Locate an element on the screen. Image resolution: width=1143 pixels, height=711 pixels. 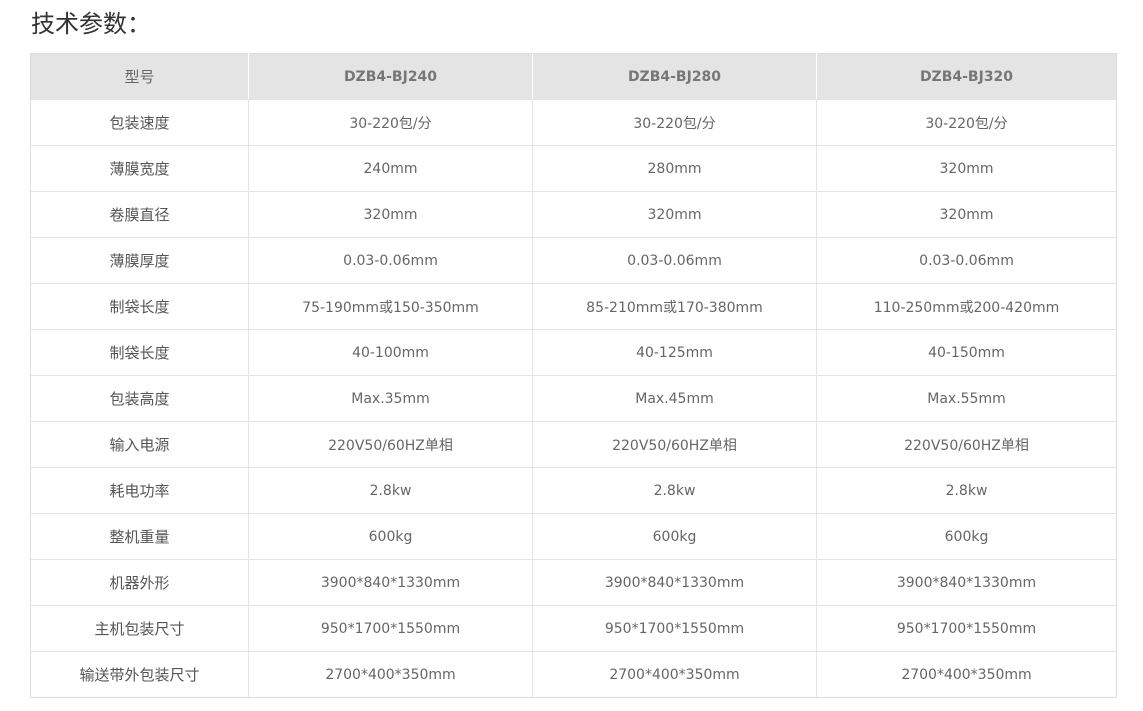
header-cell-bj240: DZB4-BJ240 is located at coordinates (390, 76).